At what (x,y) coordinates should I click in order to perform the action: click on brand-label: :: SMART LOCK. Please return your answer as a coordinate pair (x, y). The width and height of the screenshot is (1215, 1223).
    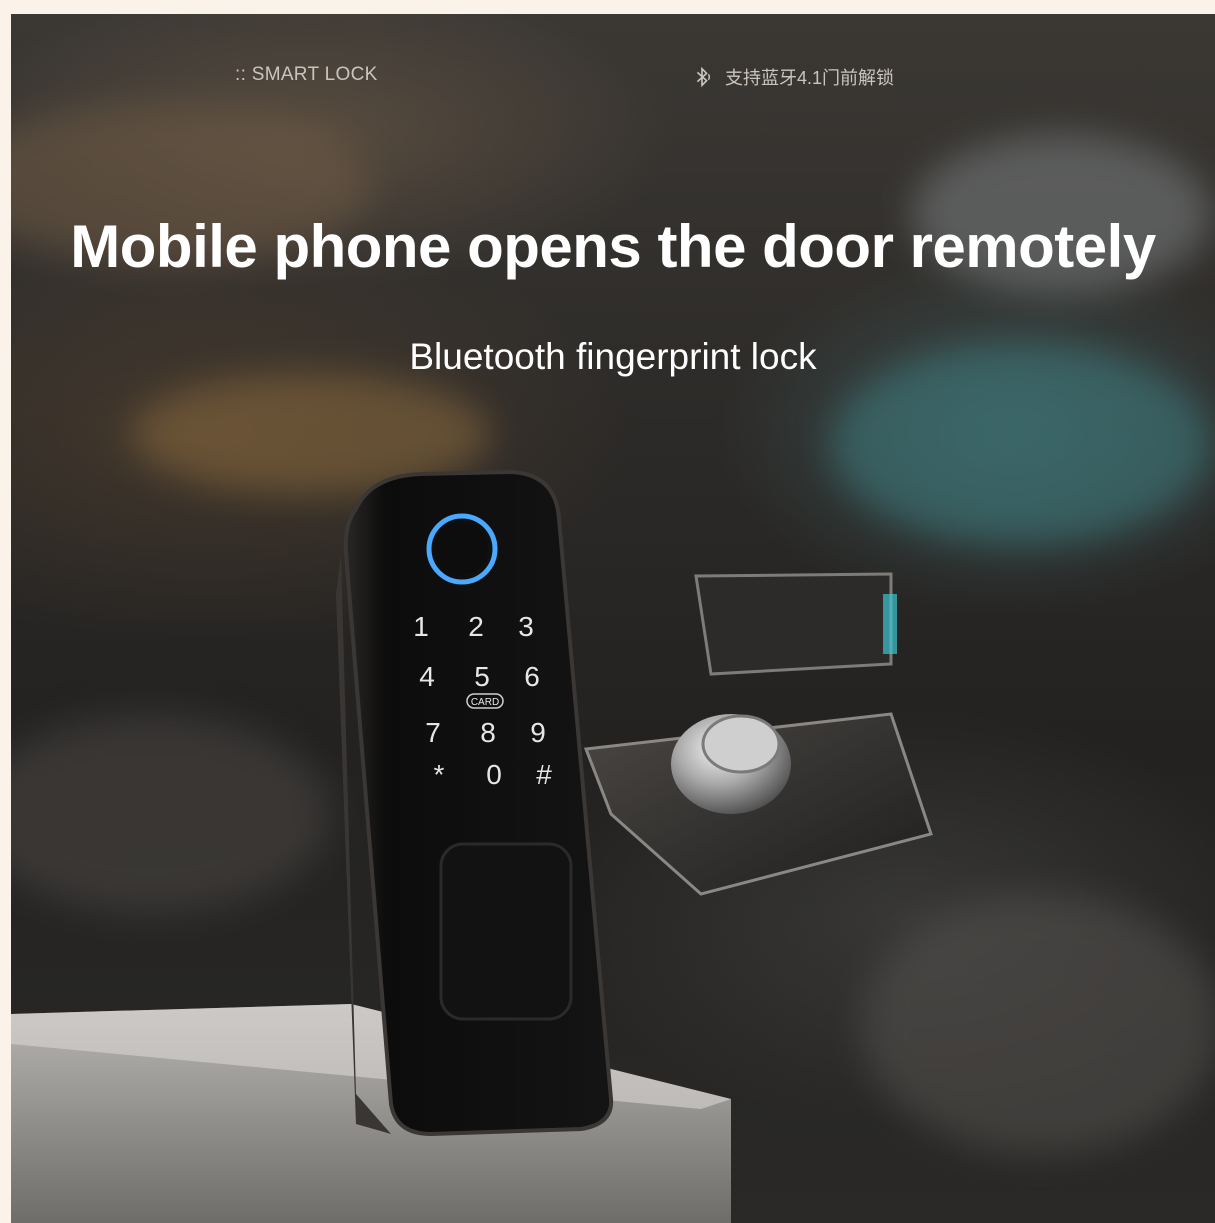
    Looking at the image, I should click on (306, 74).